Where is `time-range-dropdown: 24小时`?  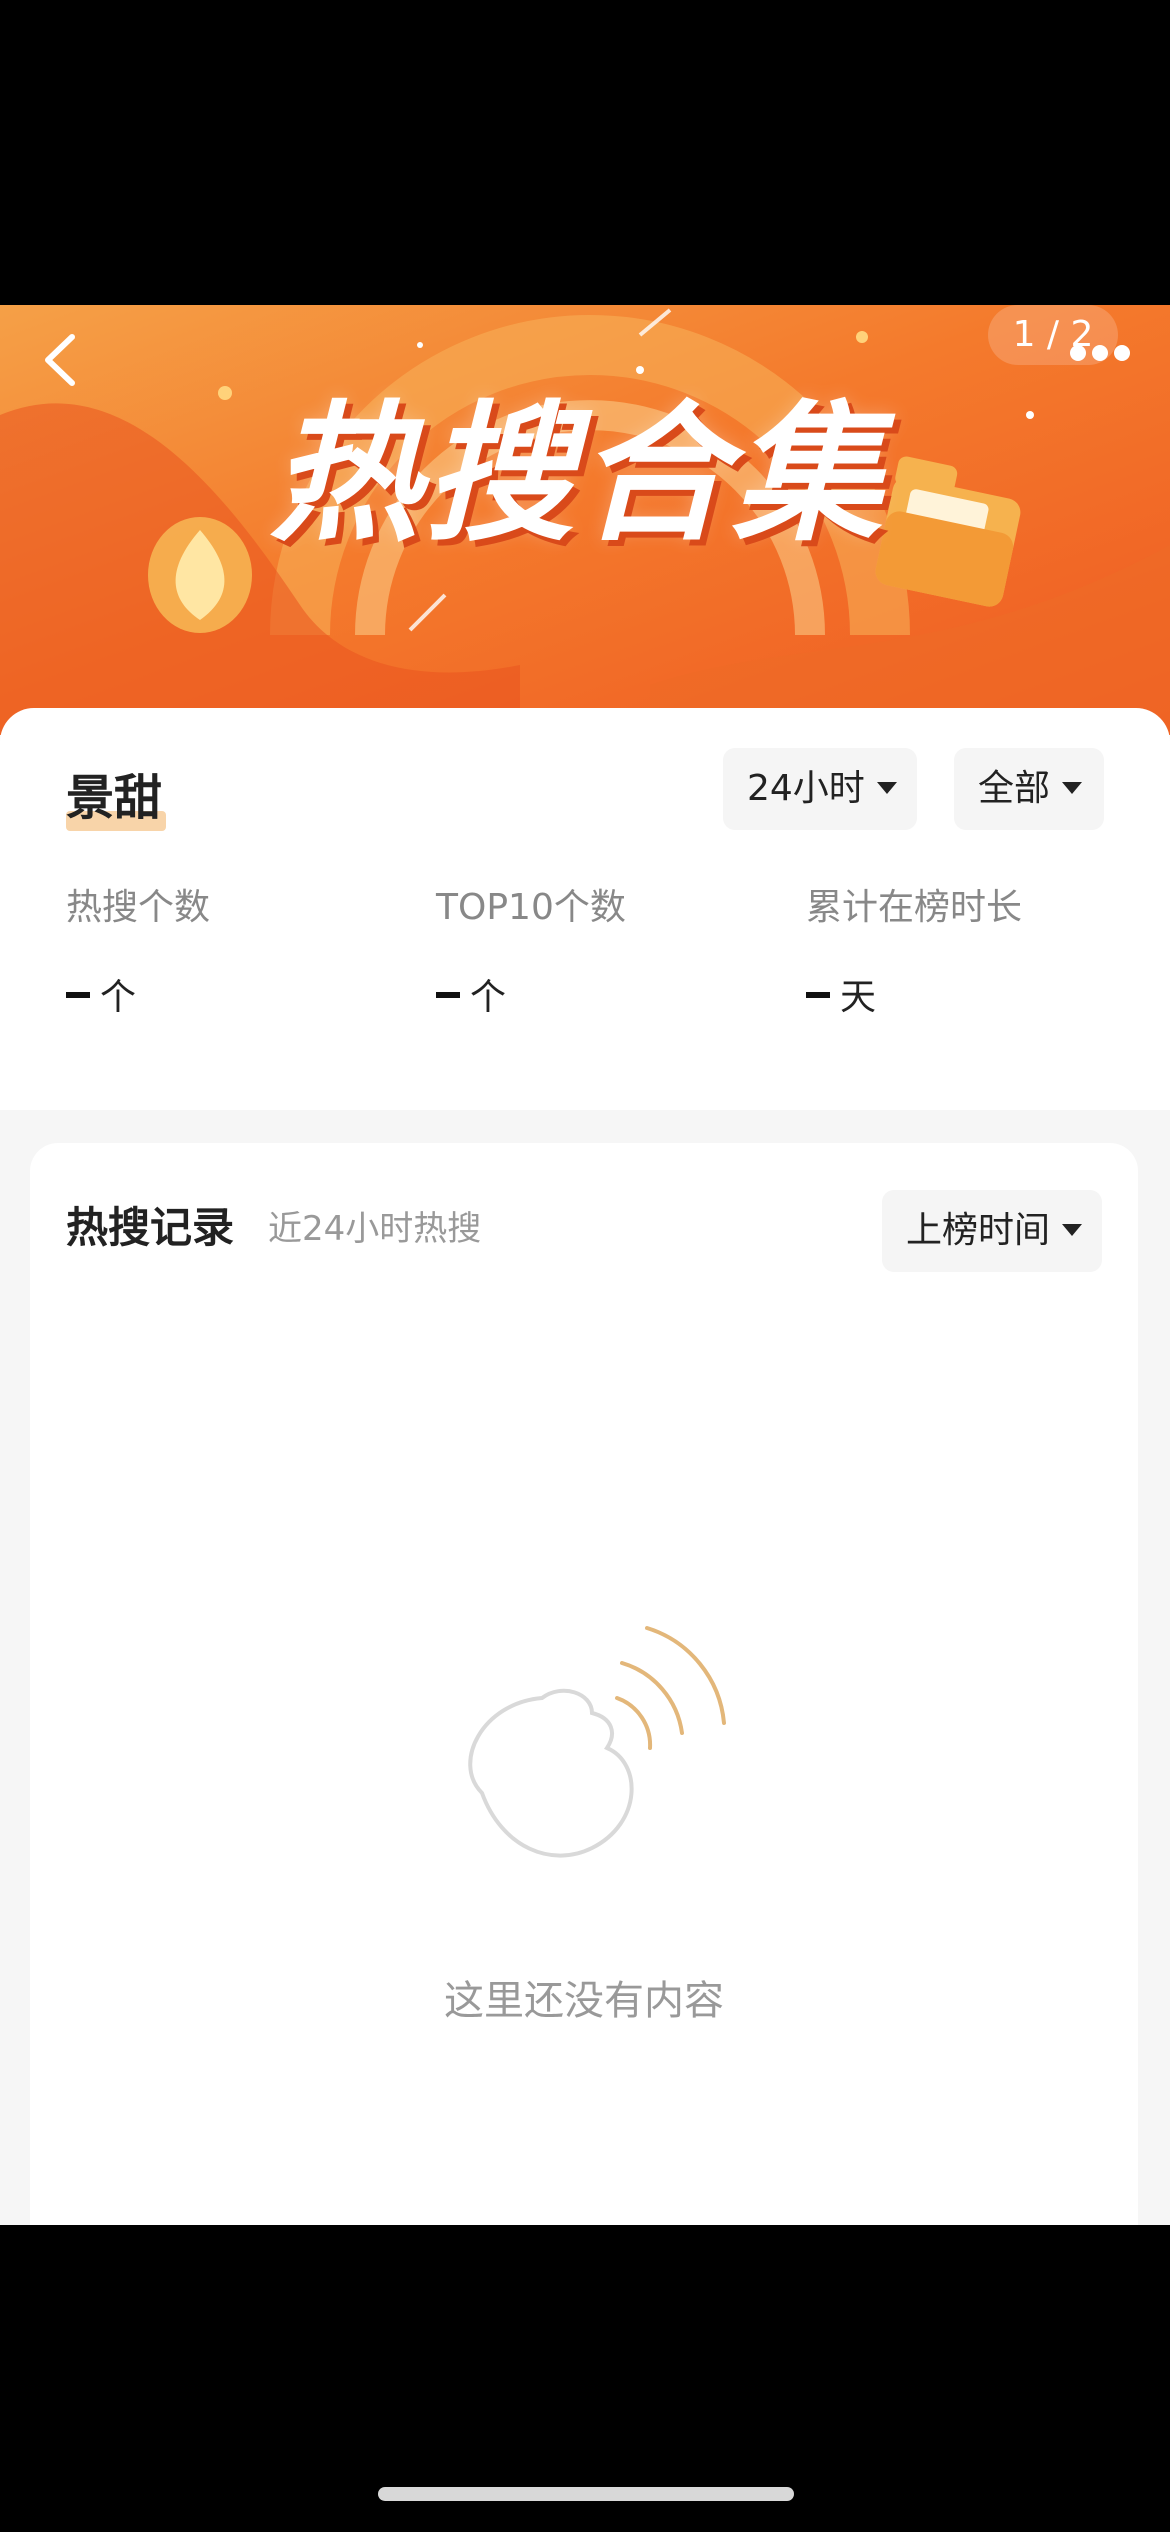 time-range-dropdown: 24小时 is located at coordinates (820, 789).